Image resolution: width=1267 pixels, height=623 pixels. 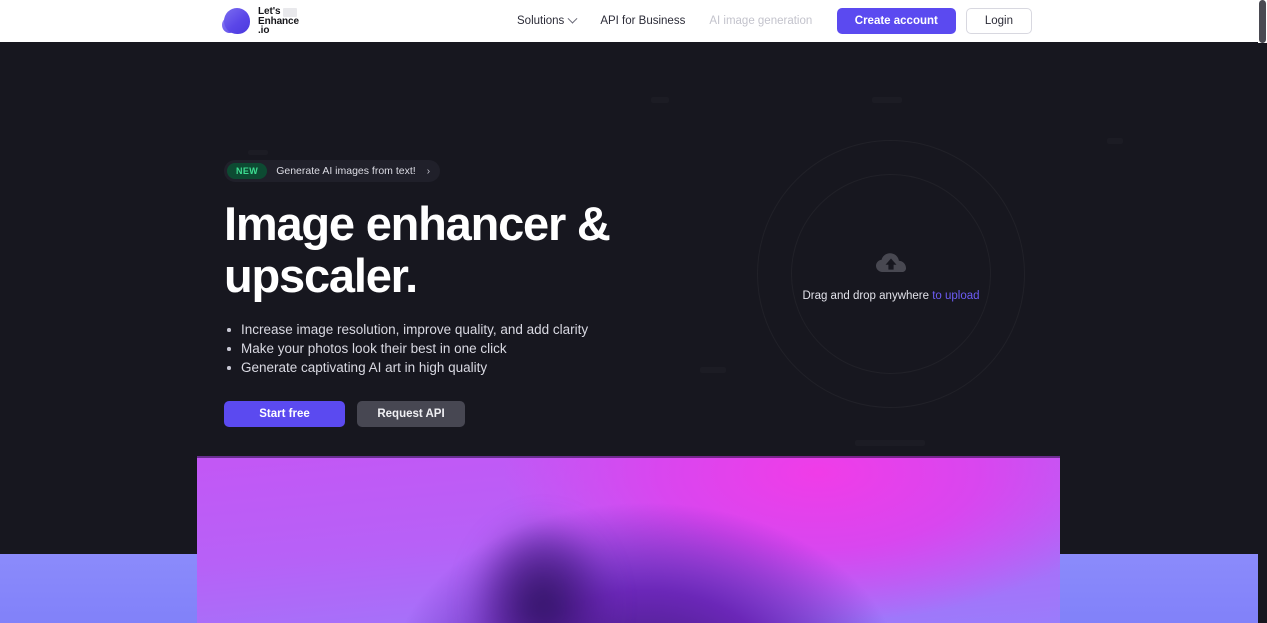 I want to click on badge-text: Generate AI images from text!, so click(x=346, y=171).